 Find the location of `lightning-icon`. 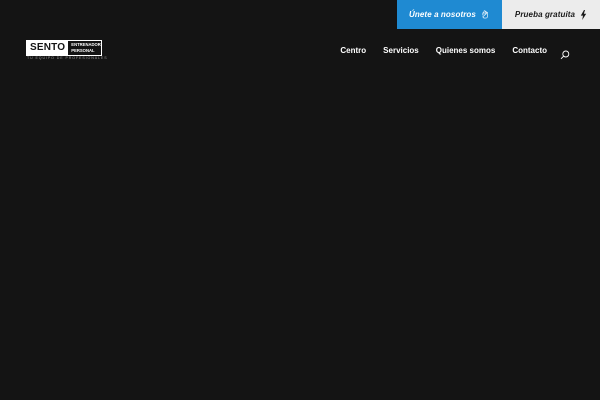

lightning-icon is located at coordinates (583, 14).